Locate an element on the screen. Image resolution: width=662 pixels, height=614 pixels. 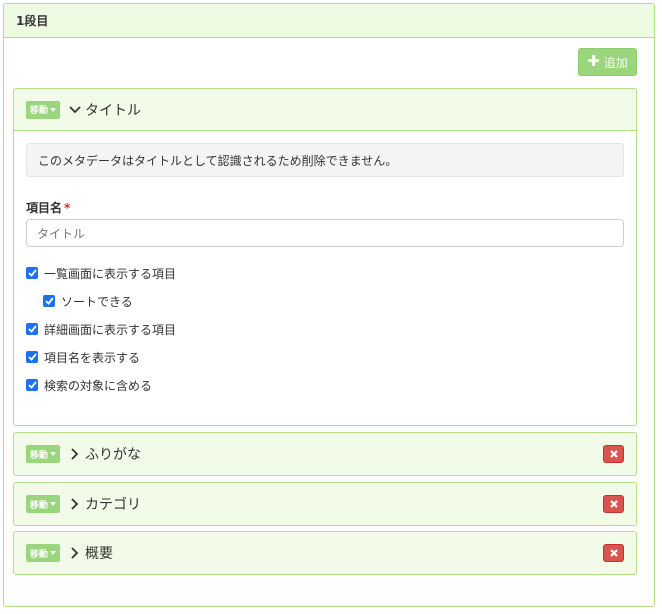
notice-message: このメタデータはタイトルとして認識されるため削除できません。 is located at coordinates (325, 160).